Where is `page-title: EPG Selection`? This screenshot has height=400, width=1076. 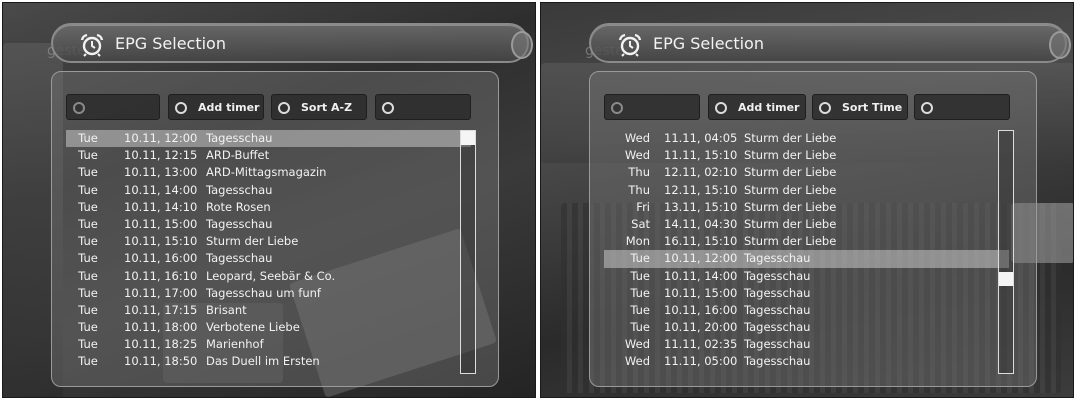
page-title: EPG Selection is located at coordinates (170, 43).